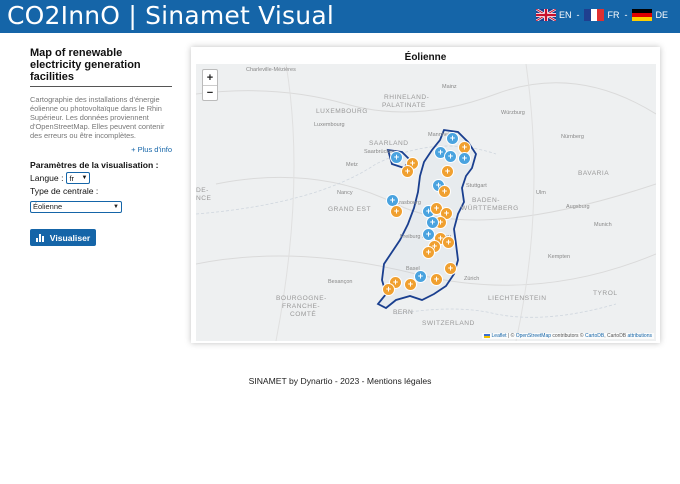  Describe the element at coordinates (565, 15) in the screenshot. I see `lang-en-link: EN` at that location.